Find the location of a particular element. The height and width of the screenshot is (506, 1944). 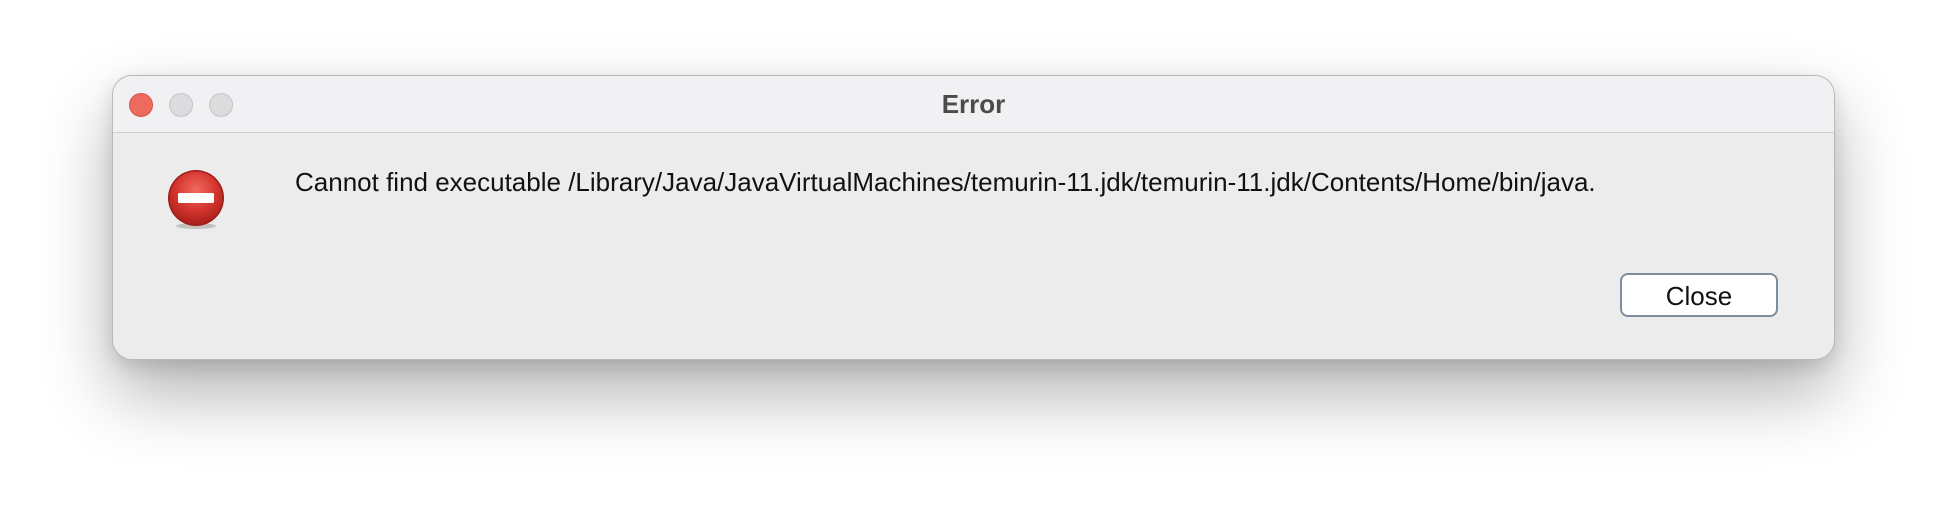

title-bar: Error is located at coordinates (973, 104).